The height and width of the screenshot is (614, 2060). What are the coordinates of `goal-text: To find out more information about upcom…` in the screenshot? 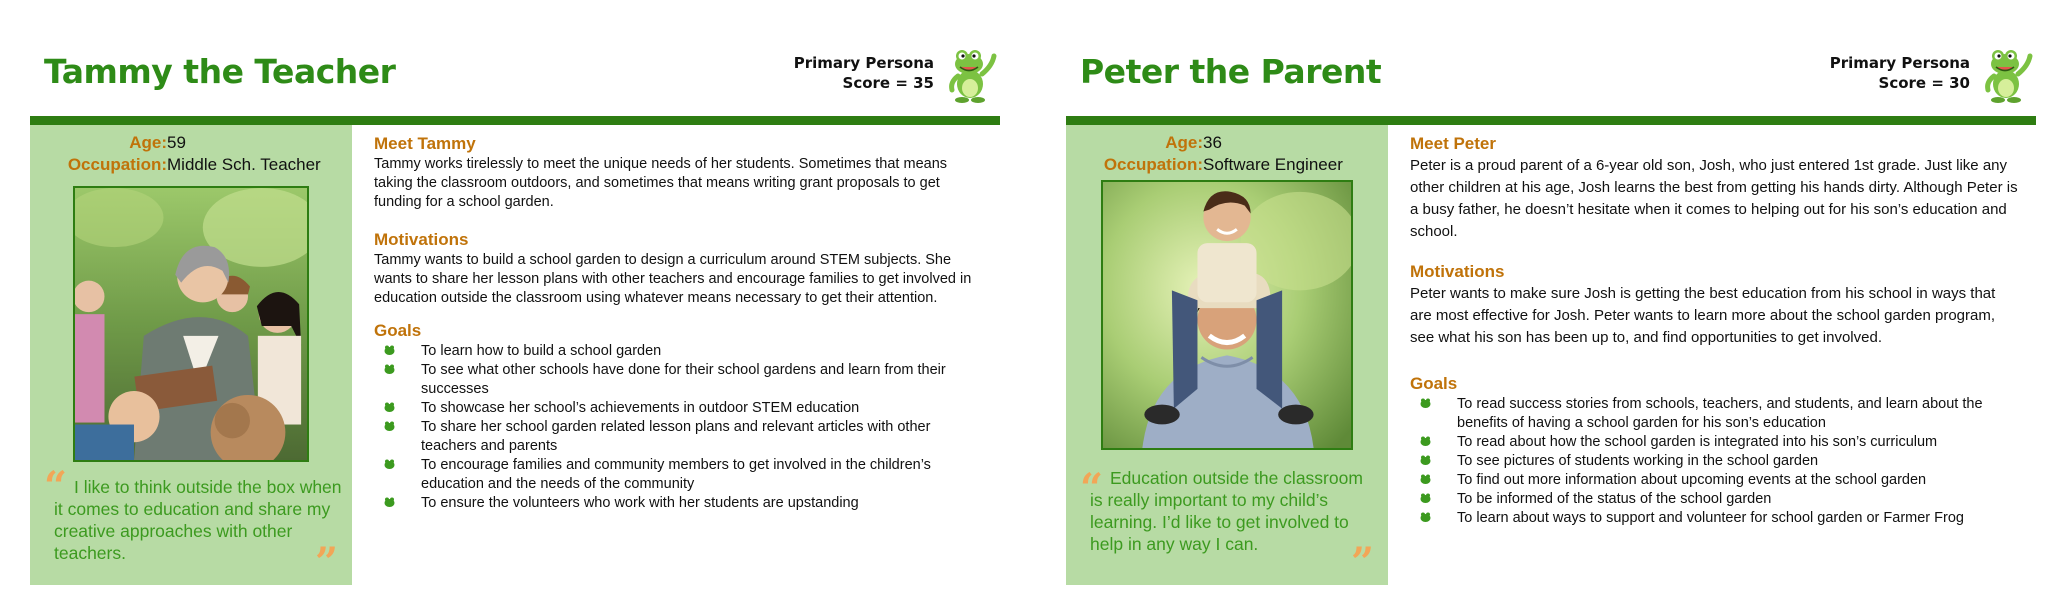 It's located at (1692, 480).